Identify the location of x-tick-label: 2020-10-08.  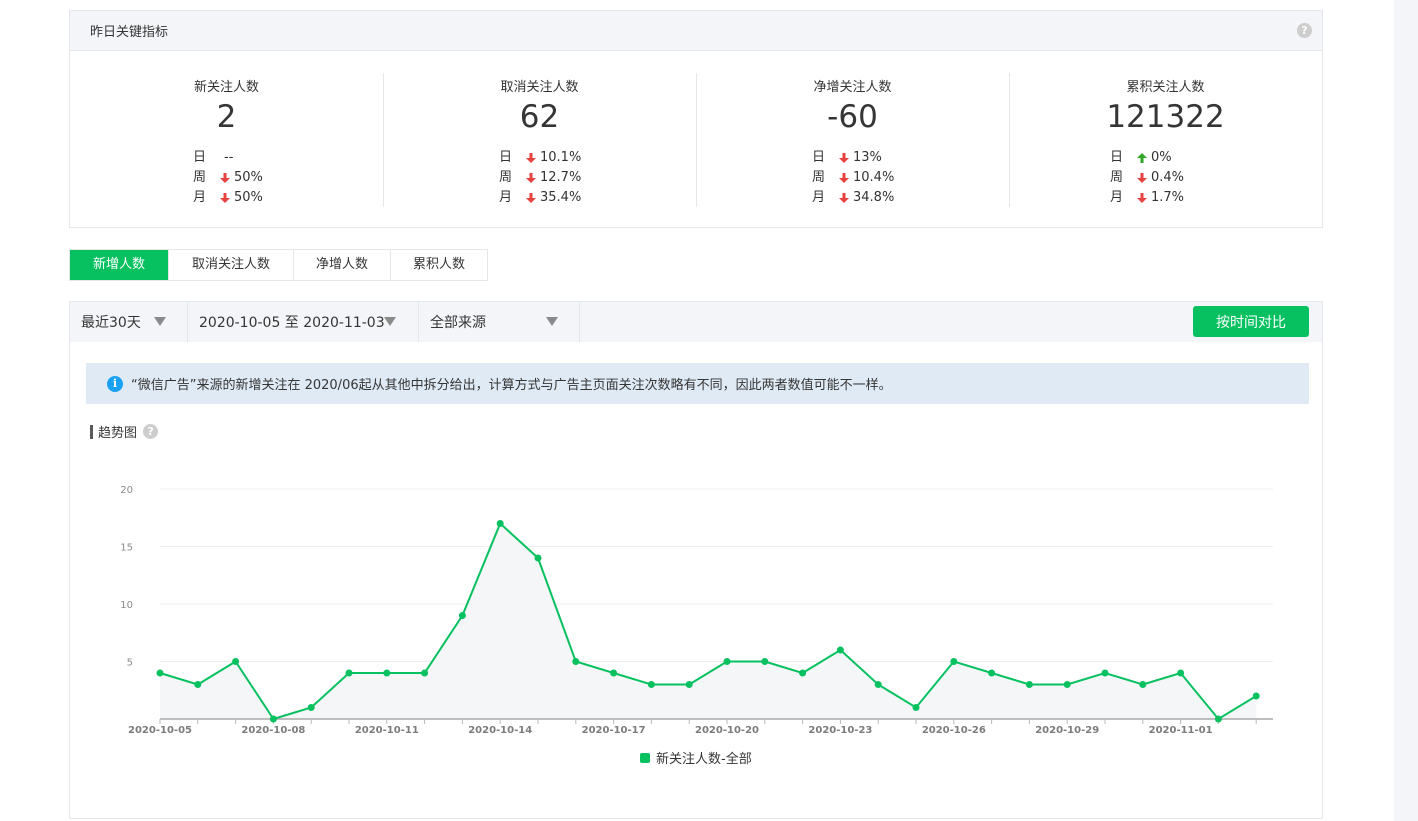
(273, 730).